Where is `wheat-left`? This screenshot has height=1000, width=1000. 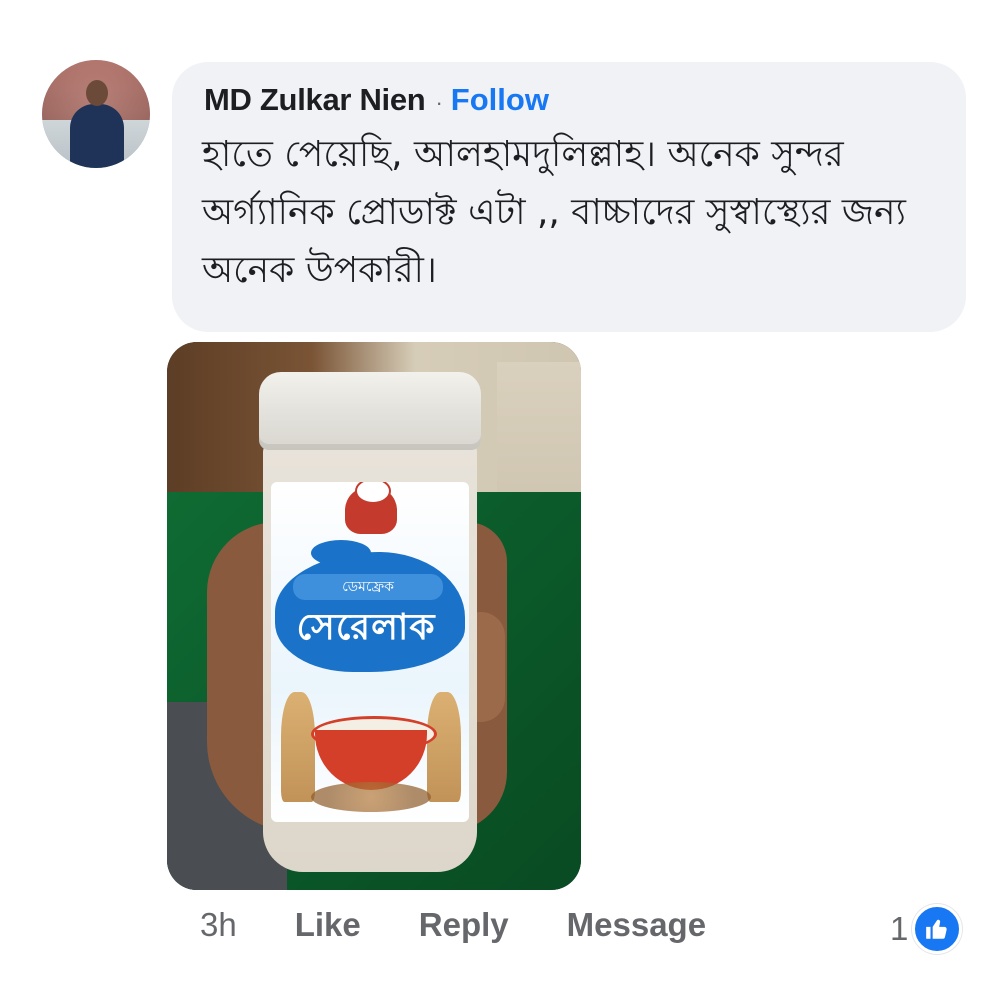 wheat-left is located at coordinates (298, 747).